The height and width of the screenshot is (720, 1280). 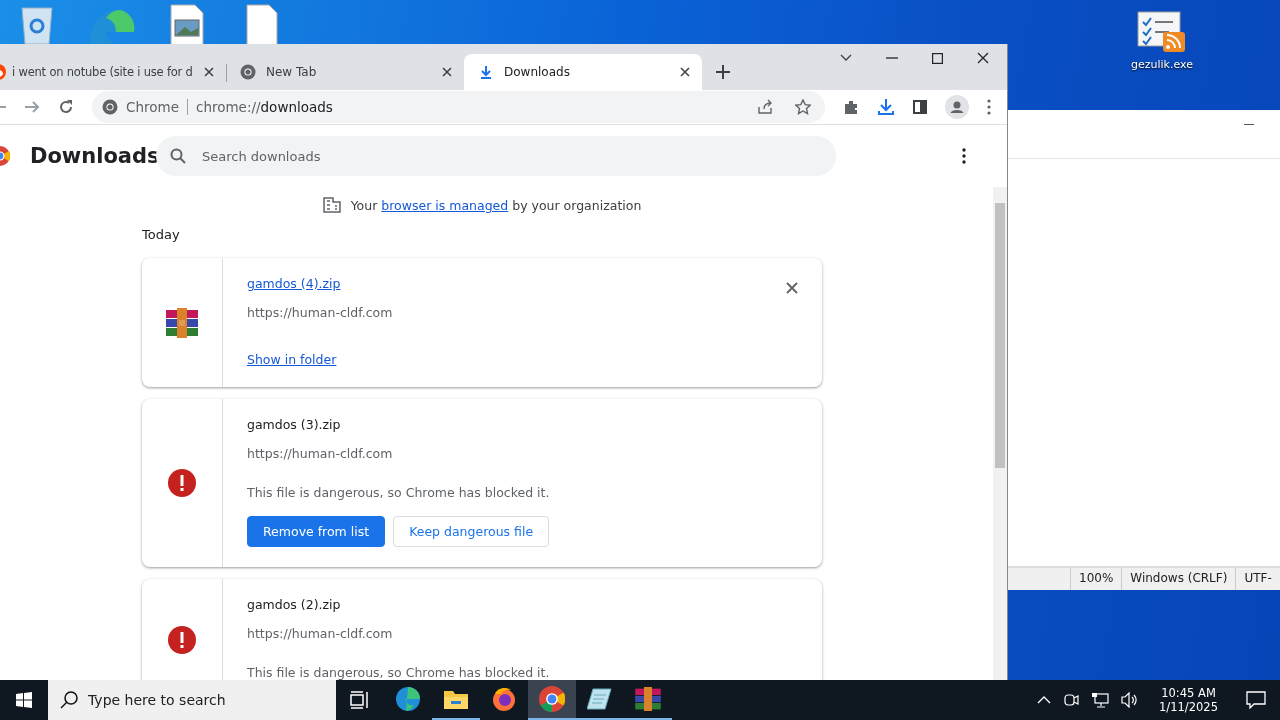 I want to click on show-in-folder-link: Show in folder, so click(x=292, y=359).